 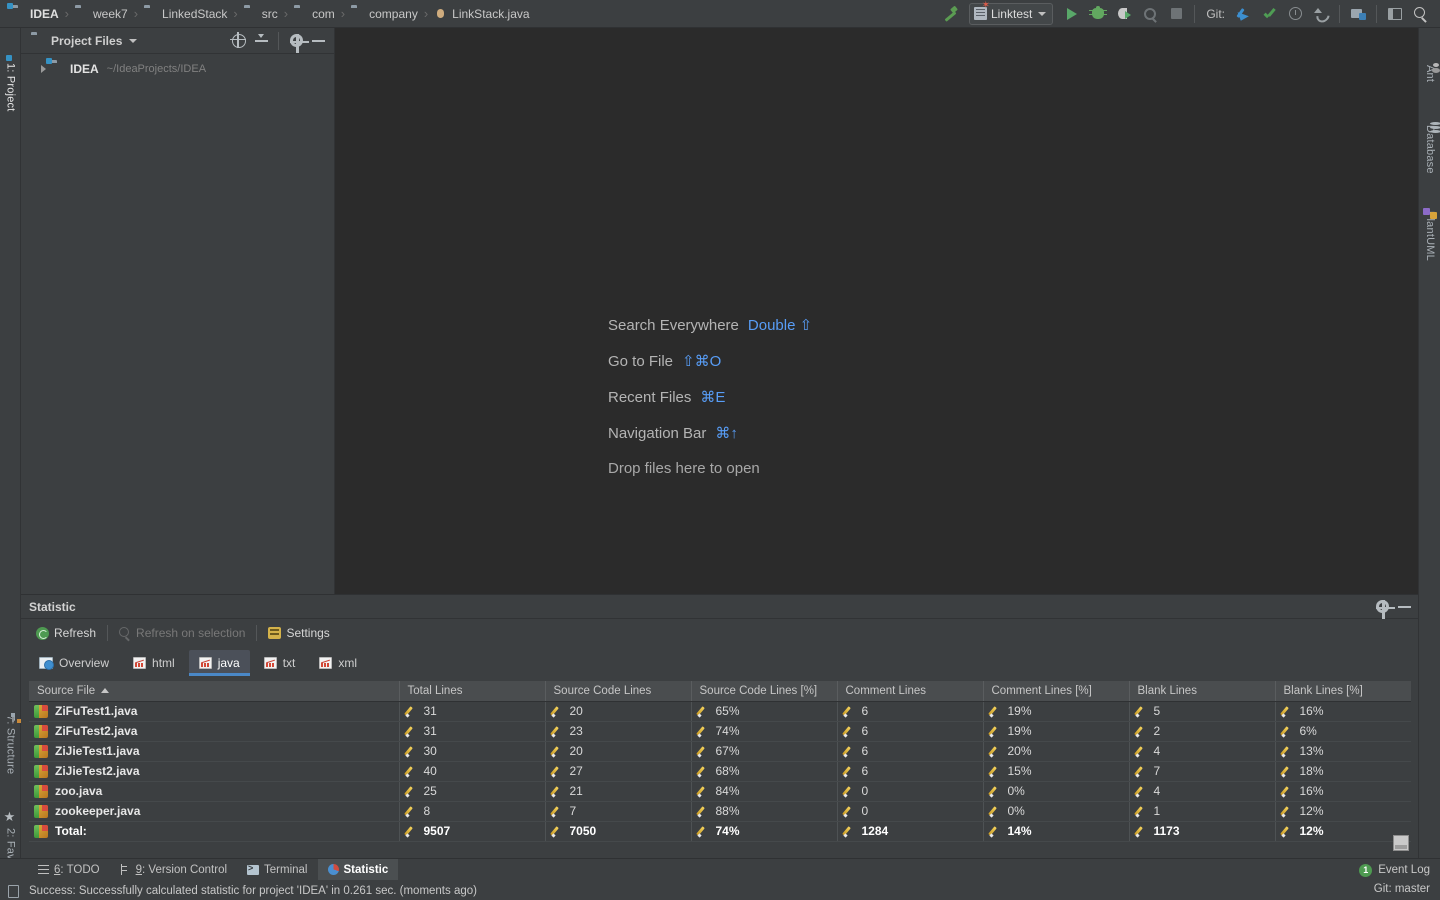 I want to click on column-label: Comment Lines [%], so click(x=1041, y=690).